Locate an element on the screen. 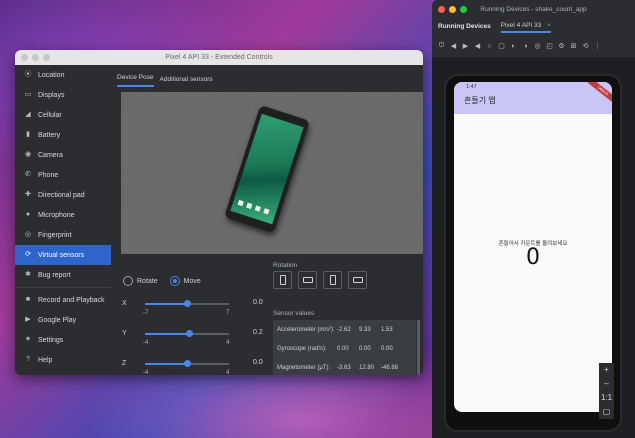  sidebar-item-directional-pad: ✚ Directional pad is located at coordinates (63, 195).